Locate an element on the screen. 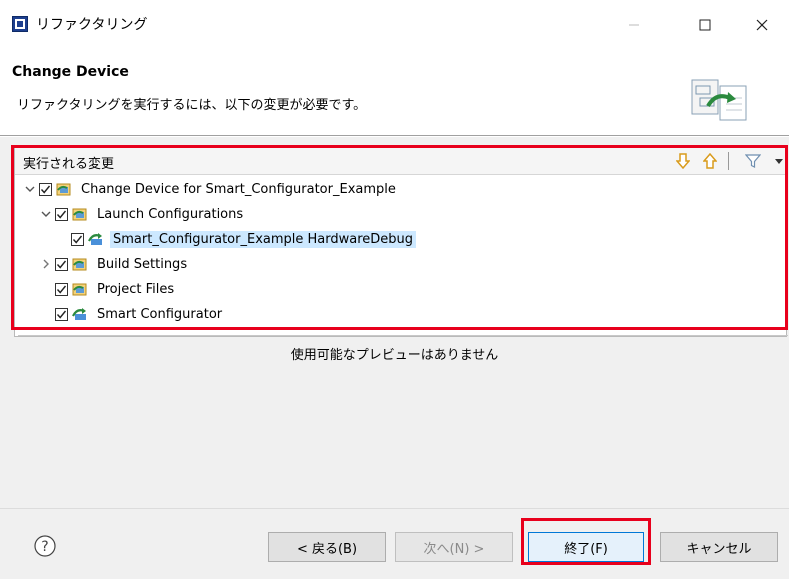 The height and width of the screenshot is (579, 789). tree-item: Smart Configurator is located at coordinates (132, 314).